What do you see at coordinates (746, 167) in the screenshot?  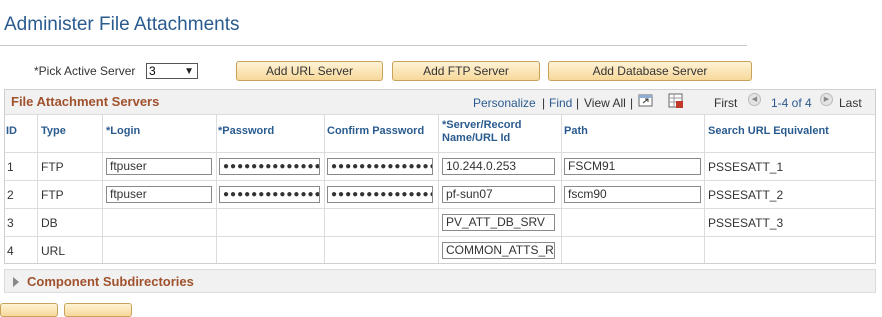 I see `search-url-value: PSSESATT_1` at bounding box center [746, 167].